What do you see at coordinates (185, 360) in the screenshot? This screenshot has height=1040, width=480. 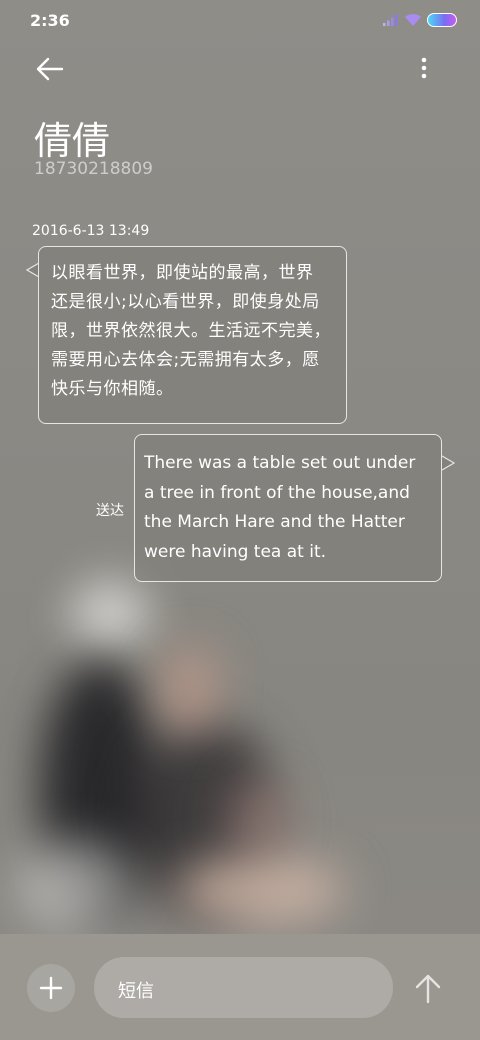 I see `message-line: 需要用心去体会;无需拥有太多，愿` at bounding box center [185, 360].